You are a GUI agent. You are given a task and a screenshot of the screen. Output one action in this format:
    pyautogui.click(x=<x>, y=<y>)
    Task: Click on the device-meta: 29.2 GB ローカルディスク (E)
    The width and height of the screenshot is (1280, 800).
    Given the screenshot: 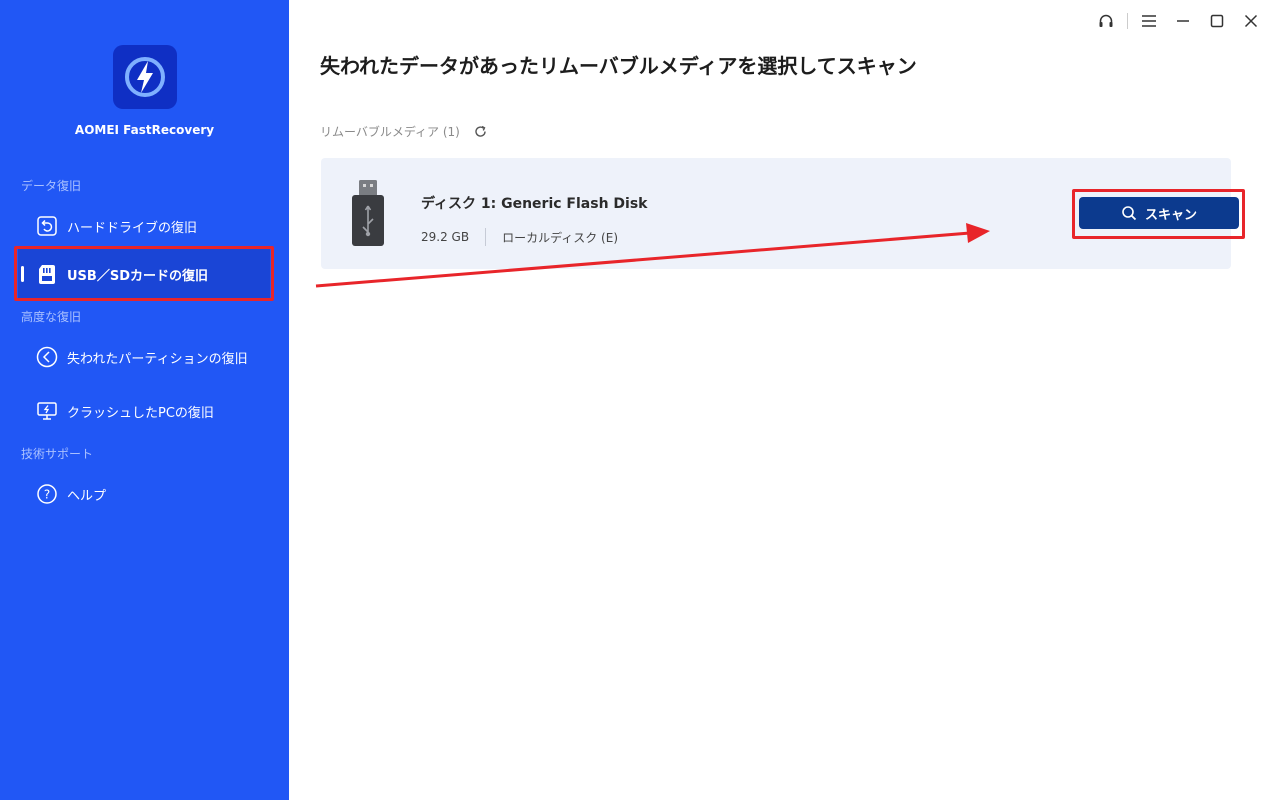 What is the action you would take?
    pyautogui.click(x=519, y=237)
    